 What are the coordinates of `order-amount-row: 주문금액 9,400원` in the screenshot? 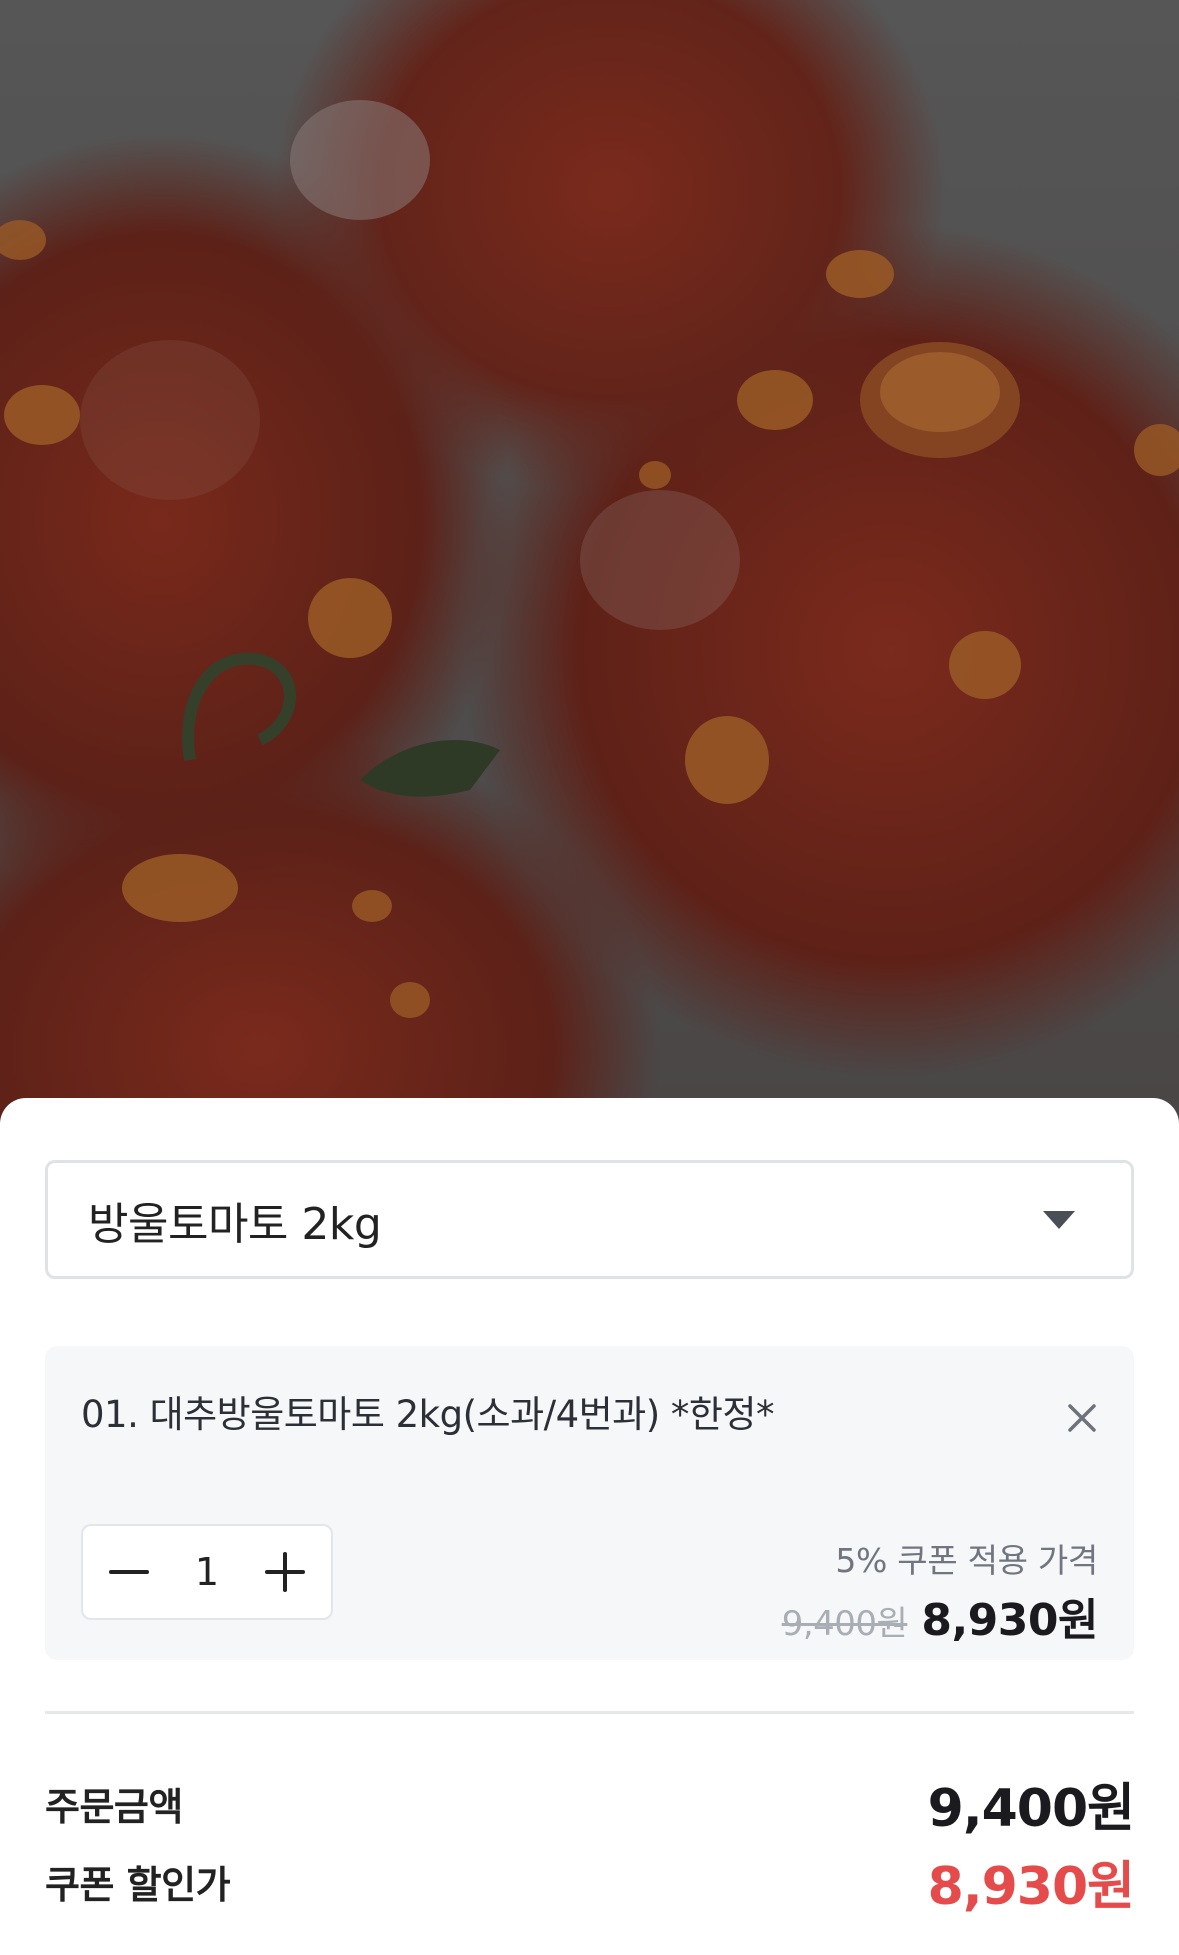 It's located at (590, 1803).